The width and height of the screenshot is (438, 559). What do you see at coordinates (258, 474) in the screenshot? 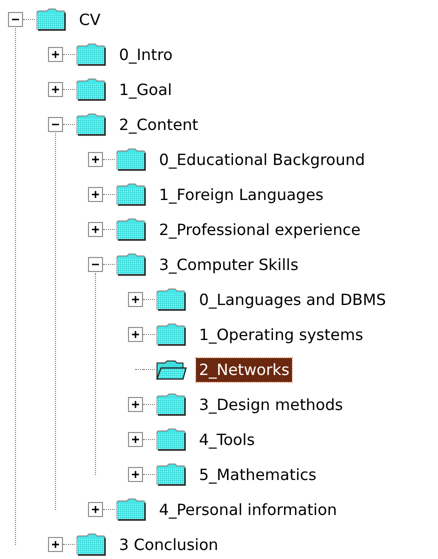
I see `tree-item-label: 5_Mathematics` at bounding box center [258, 474].